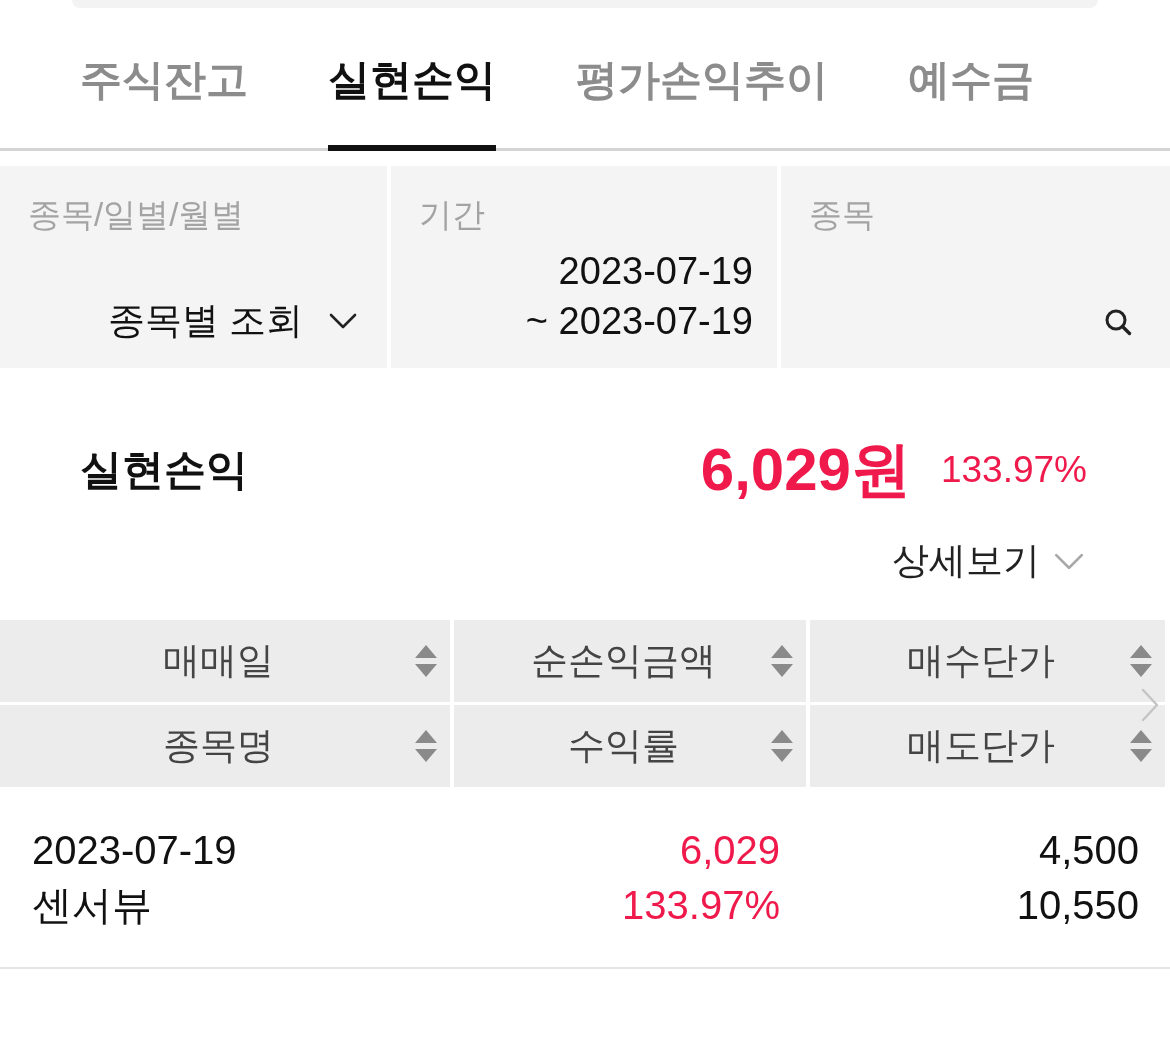 The height and width of the screenshot is (1064, 1170). Describe the element at coordinates (164, 470) in the screenshot. I see `summary-label: 실현손익` at that location.